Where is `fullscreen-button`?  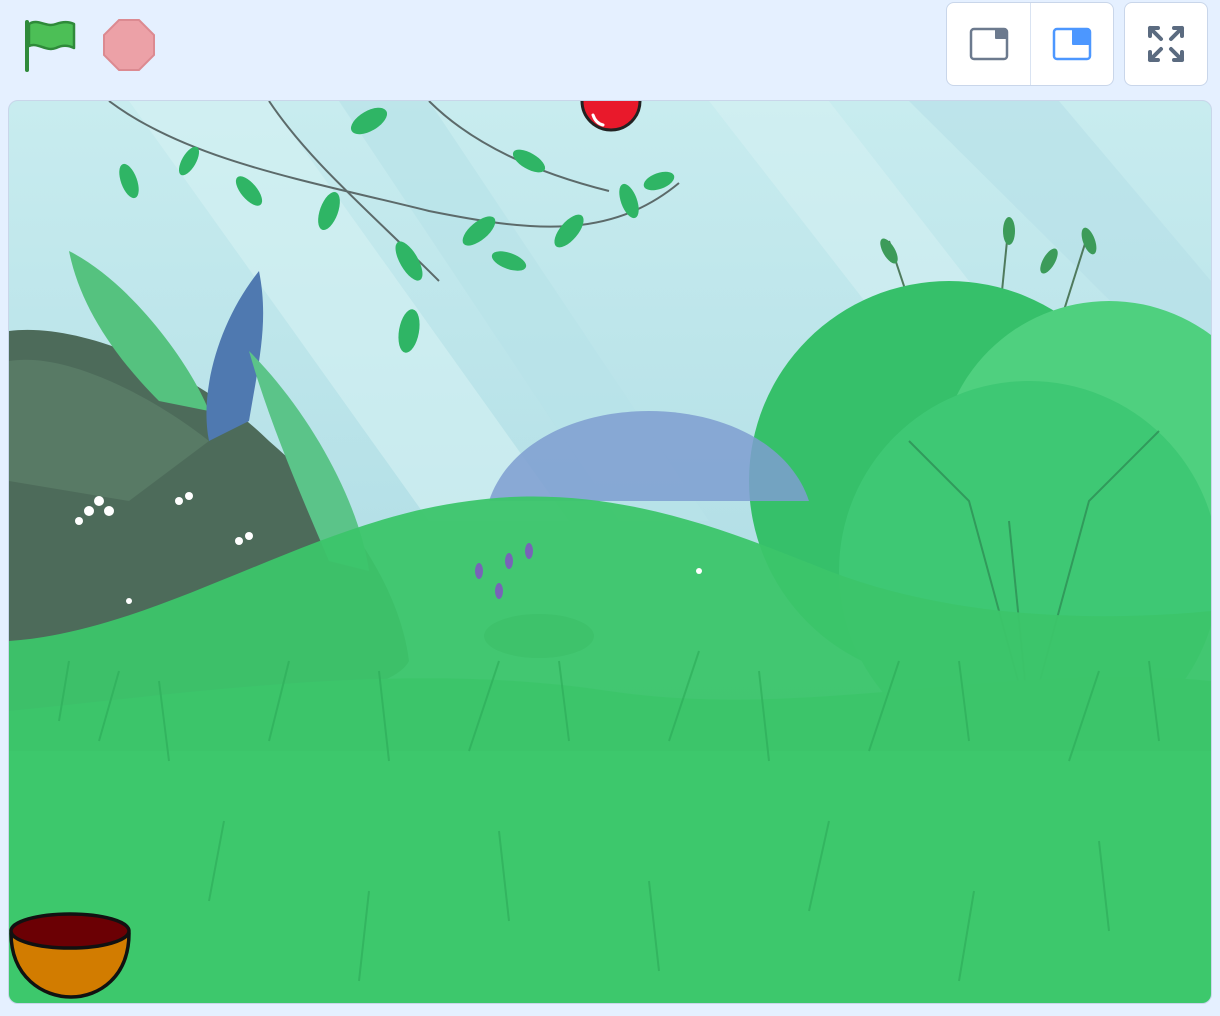
fullscreen-button is located at coordinates (1166, 44).